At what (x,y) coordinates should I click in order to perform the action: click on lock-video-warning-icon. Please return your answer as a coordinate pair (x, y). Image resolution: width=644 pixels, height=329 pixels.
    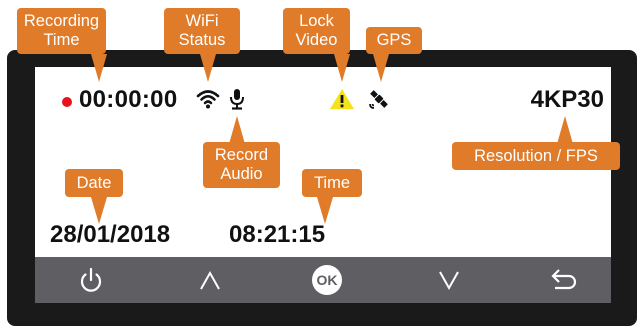
    Looking at the image, I should click on (342, 99).